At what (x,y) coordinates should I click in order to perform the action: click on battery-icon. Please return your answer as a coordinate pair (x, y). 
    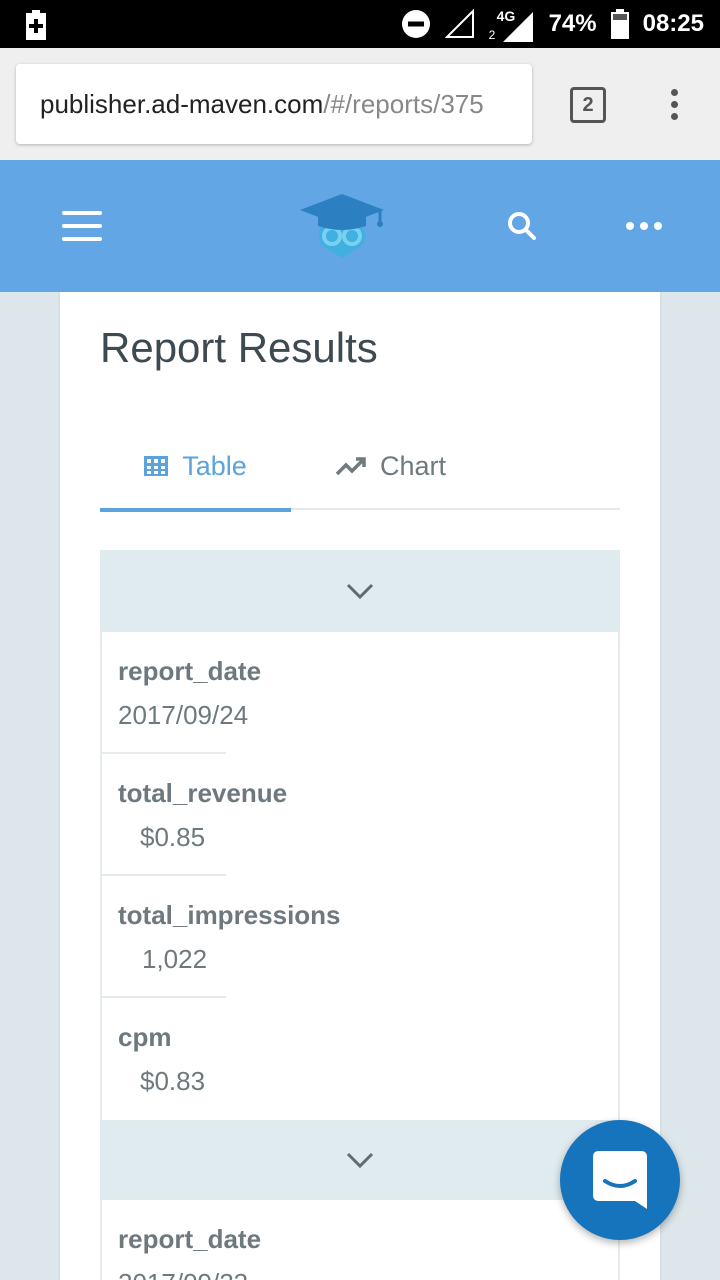
    Looking at the image, I should click on (619, 24).